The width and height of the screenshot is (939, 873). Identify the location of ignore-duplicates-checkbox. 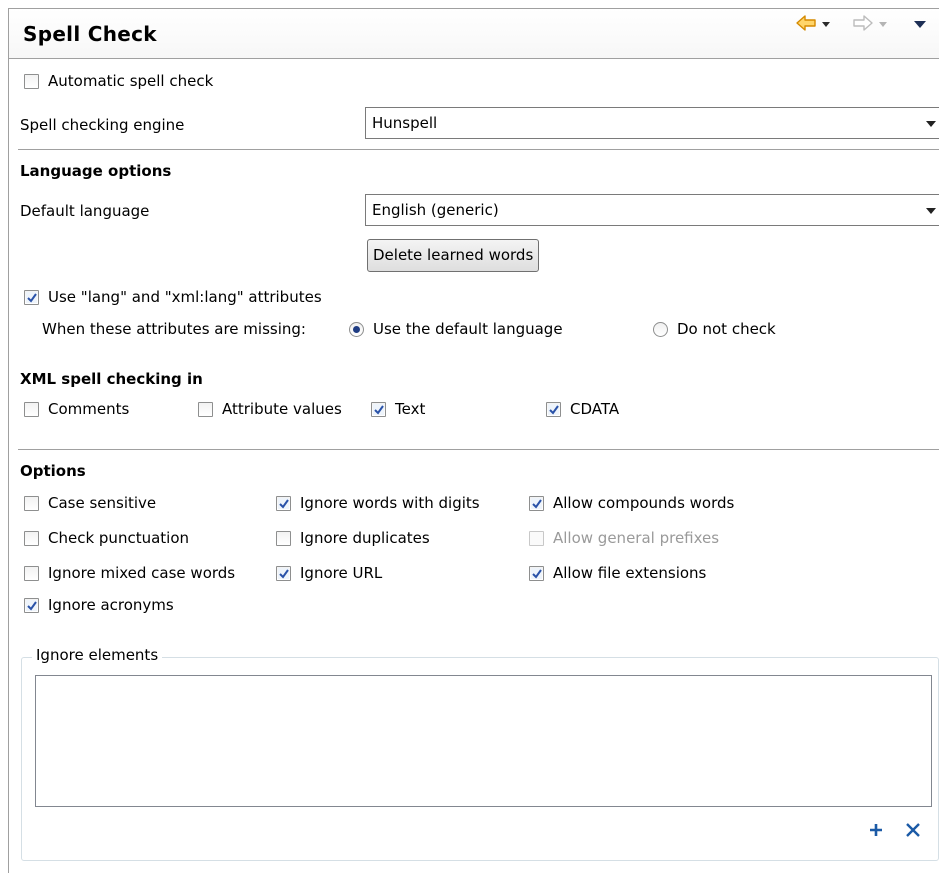
(283, 538).